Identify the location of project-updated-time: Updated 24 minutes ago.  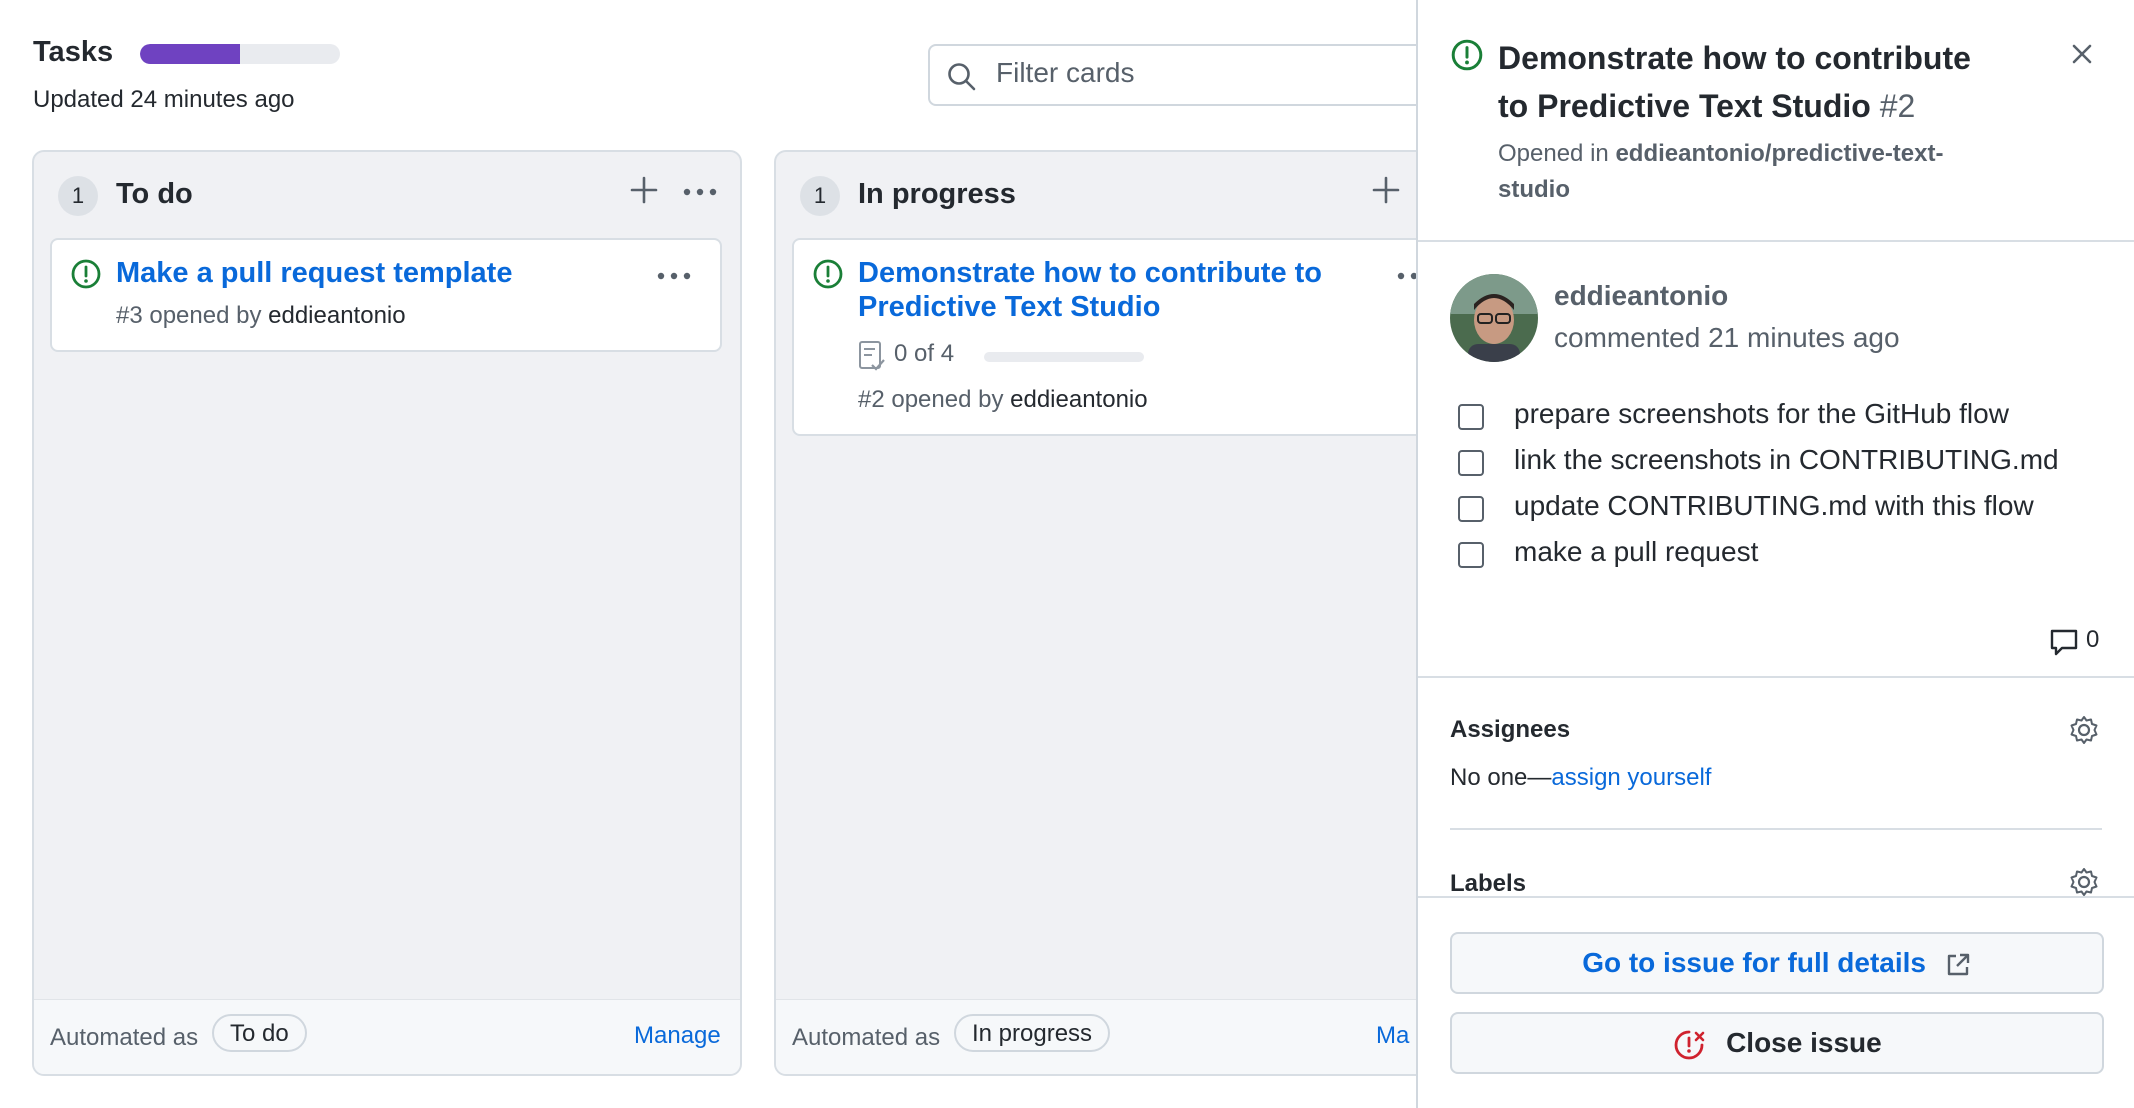
(164, 99).